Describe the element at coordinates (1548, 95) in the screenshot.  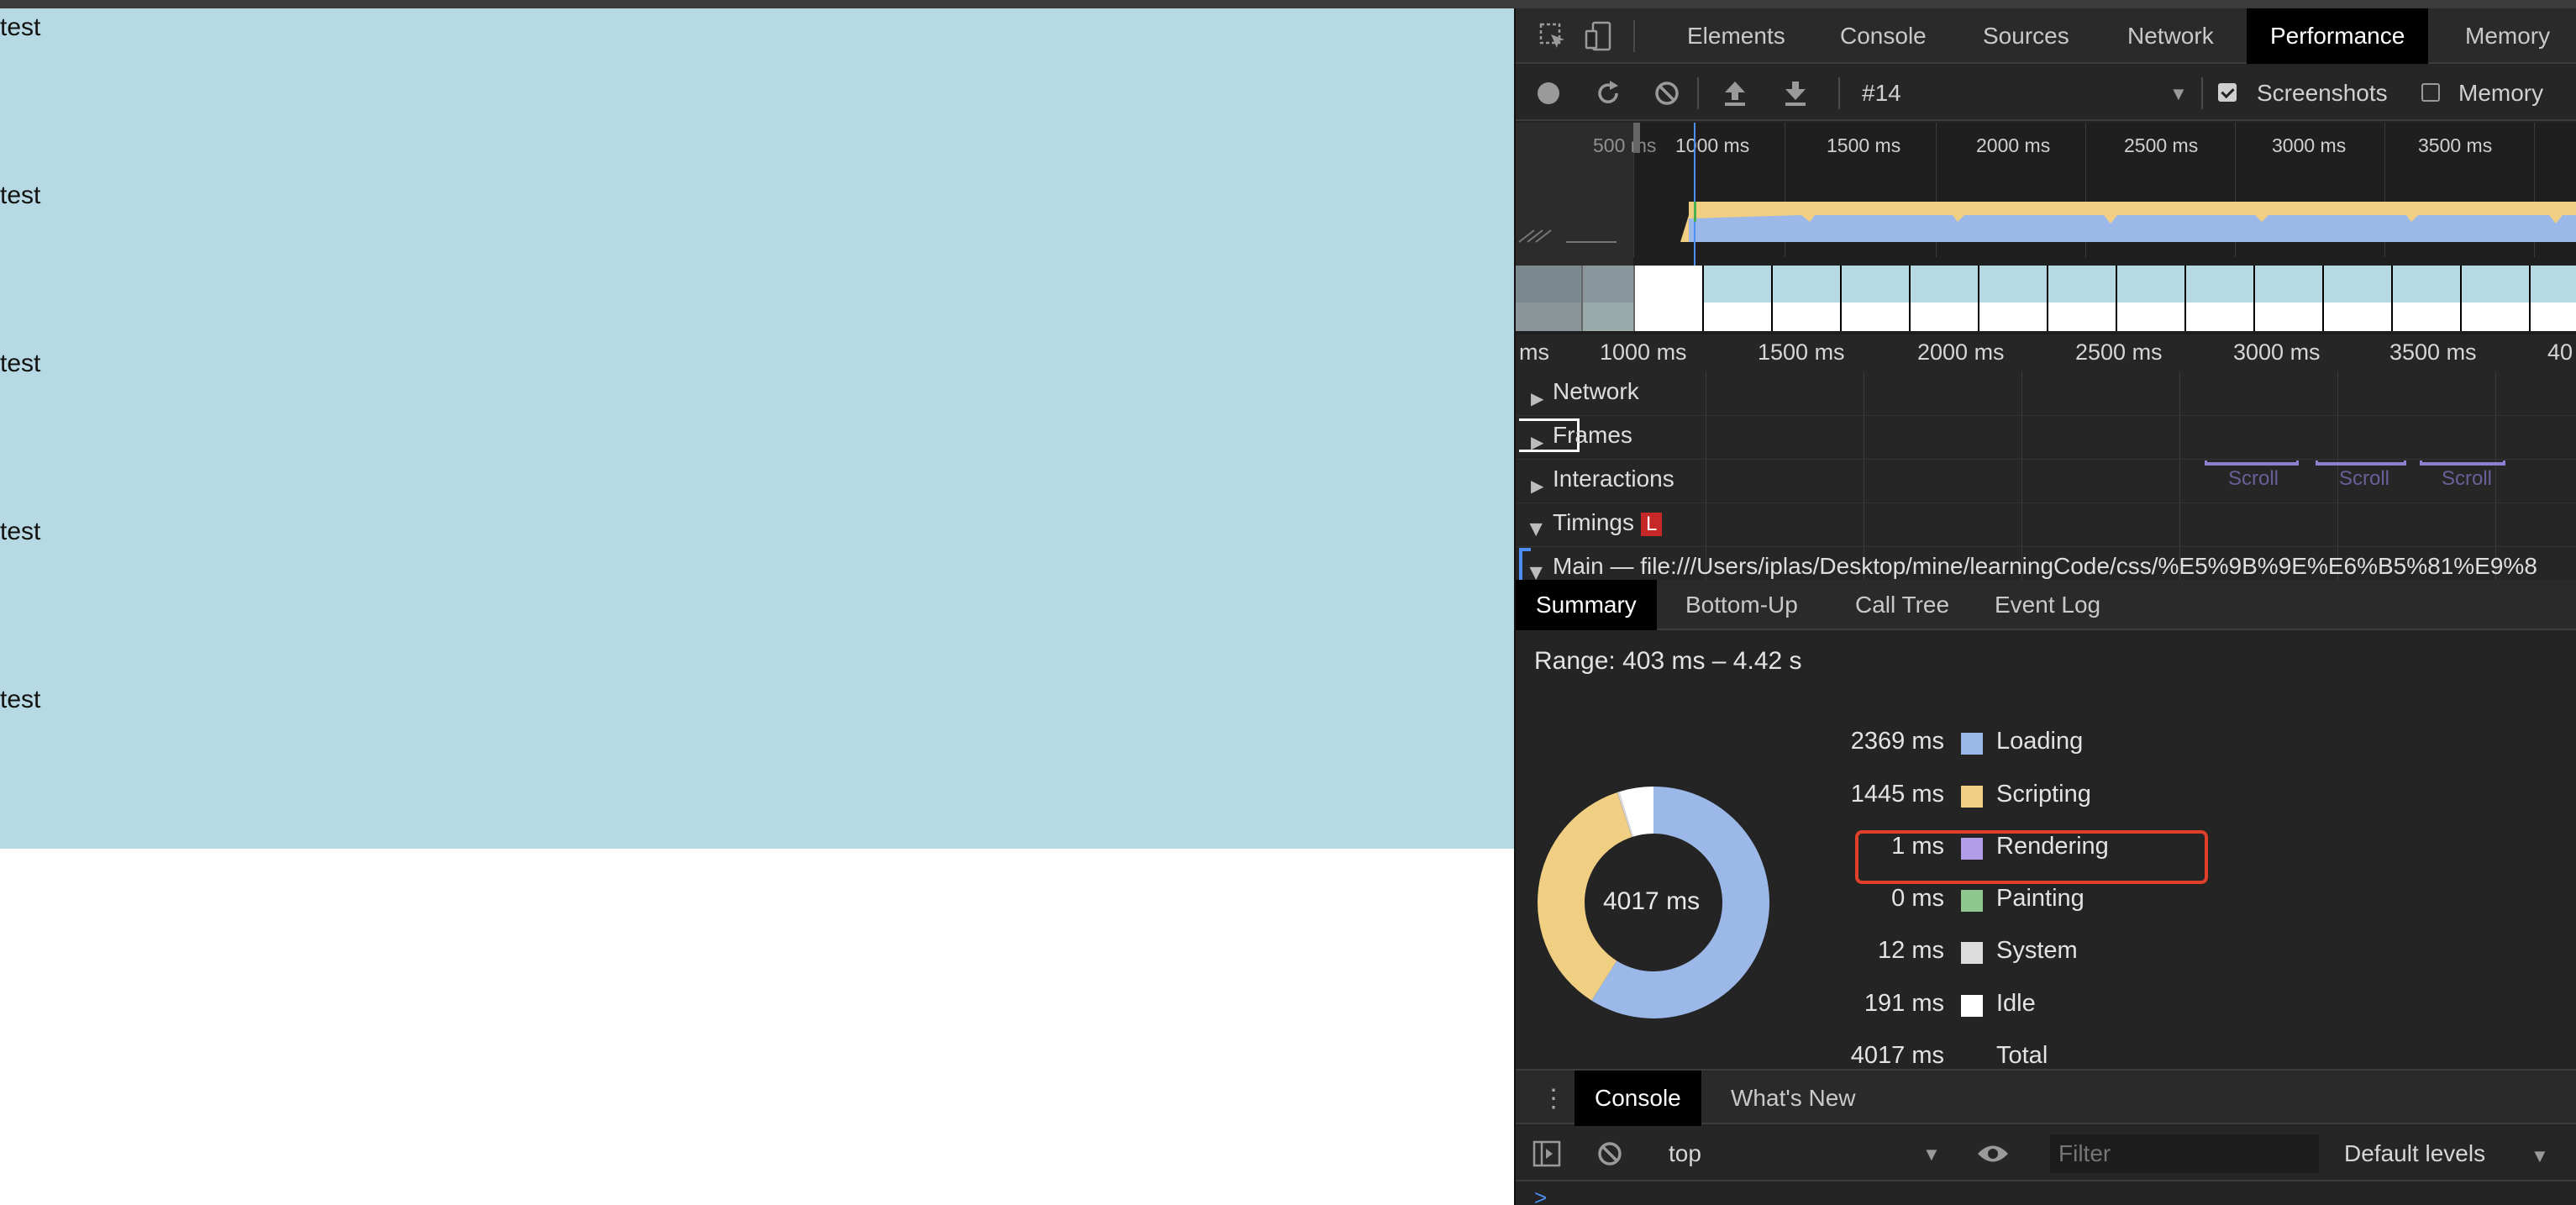
I see `record-icon` at that location.